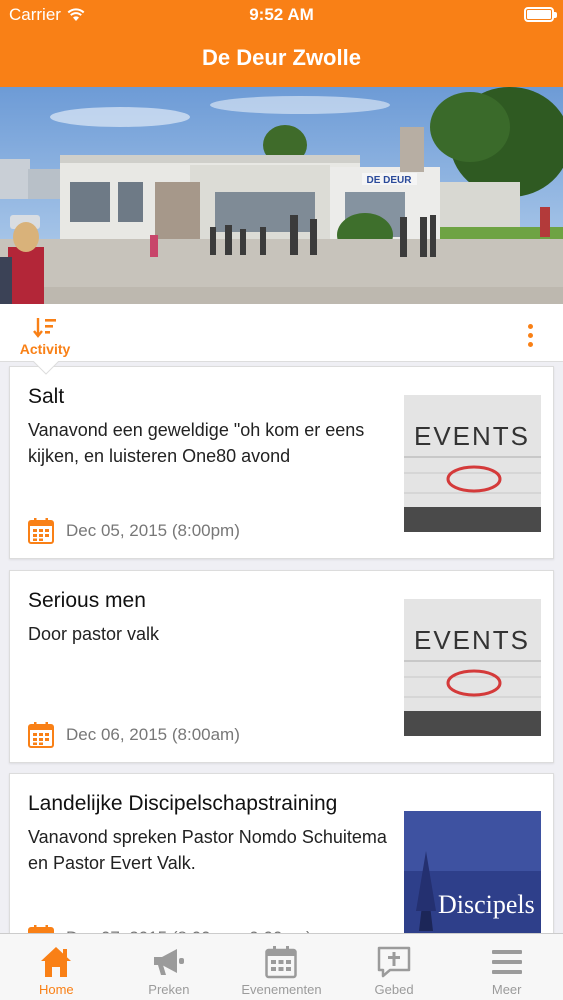 This screenshot has height=1000, width=563. I want to click on tab-gebed: Gebed, so click(394, 967).